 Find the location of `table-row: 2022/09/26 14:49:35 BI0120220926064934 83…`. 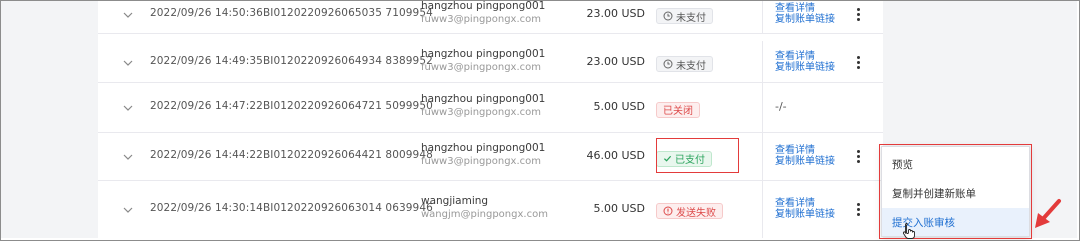

table-row: 2022/09/26 14:49:35 BI0120220926064934 83… is located at coordinates (490, 62).